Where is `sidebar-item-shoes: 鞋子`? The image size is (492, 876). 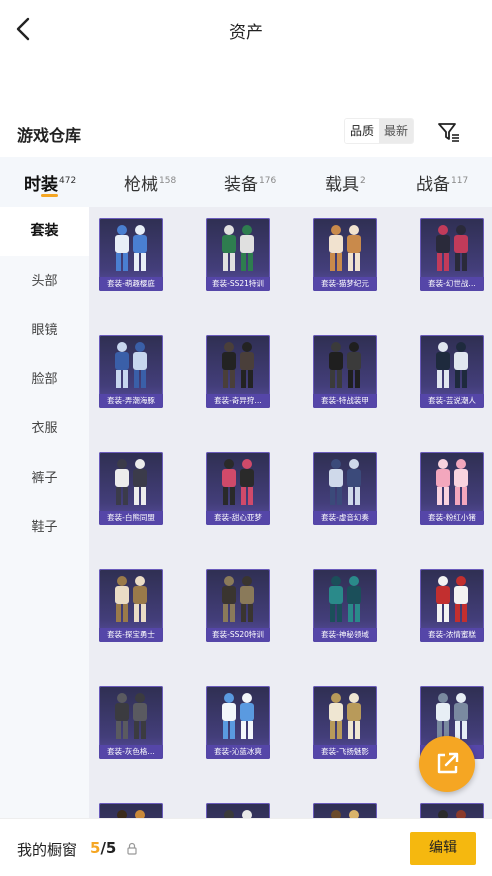
sidebar-item-shoes: 鞋子 is located at coordinates (44, 527).